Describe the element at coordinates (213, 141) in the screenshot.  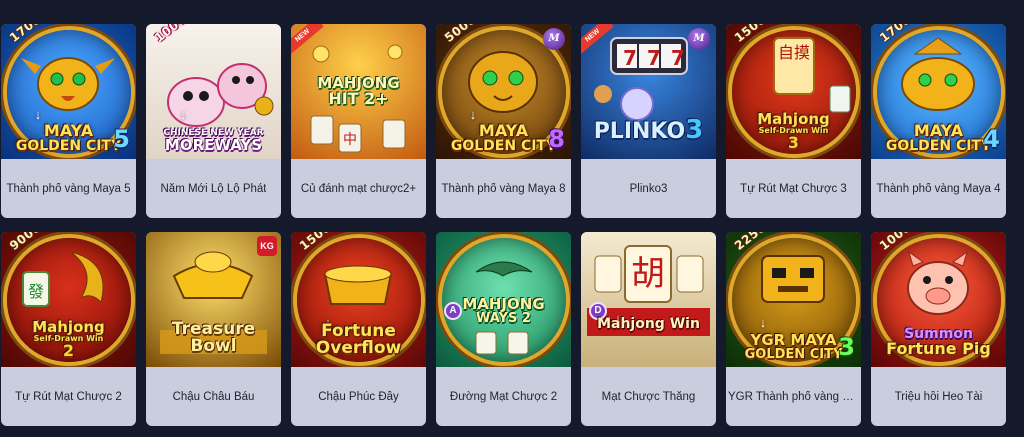
I see `game-logo: CHINESE NEW YEAR MOREWAYS` at that location.